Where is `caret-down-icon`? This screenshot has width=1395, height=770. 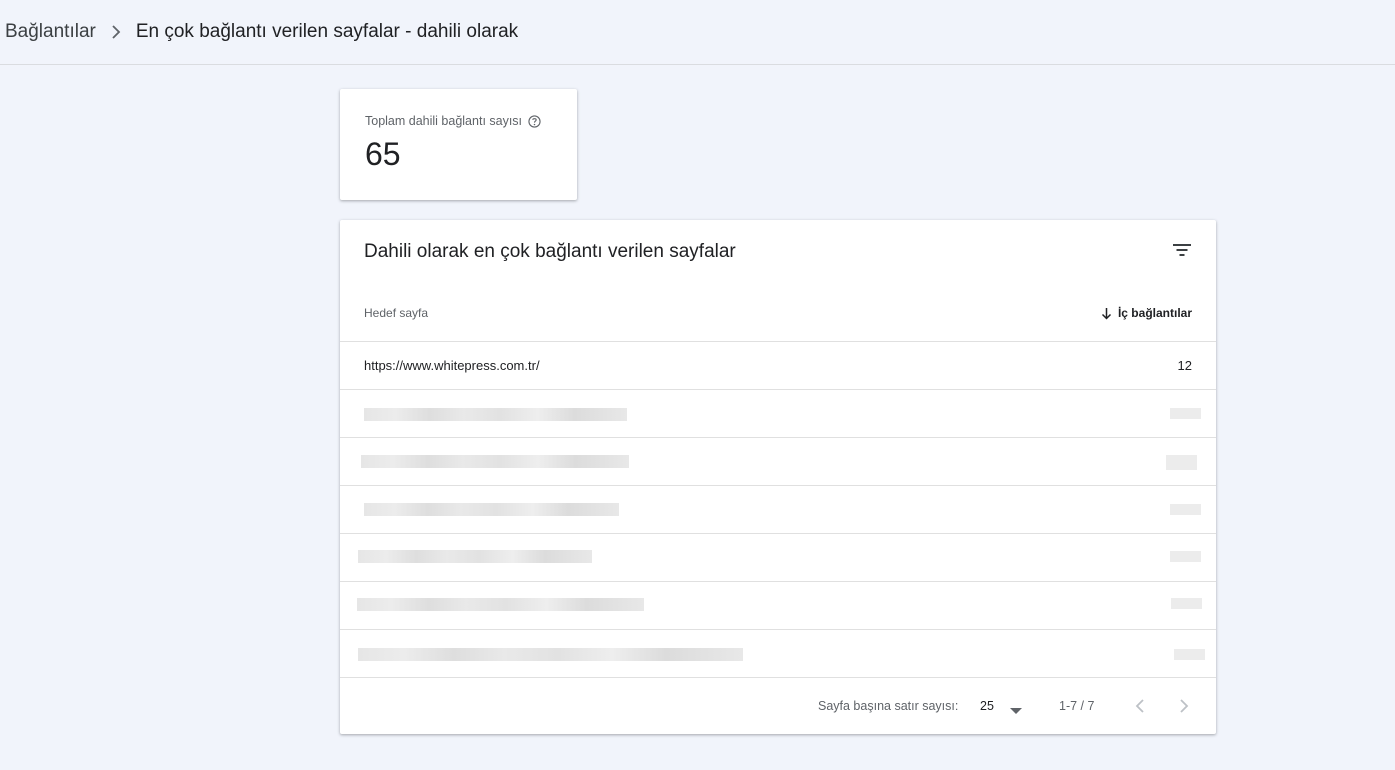
caret-down-icon is located at coordinates (1016, 708).